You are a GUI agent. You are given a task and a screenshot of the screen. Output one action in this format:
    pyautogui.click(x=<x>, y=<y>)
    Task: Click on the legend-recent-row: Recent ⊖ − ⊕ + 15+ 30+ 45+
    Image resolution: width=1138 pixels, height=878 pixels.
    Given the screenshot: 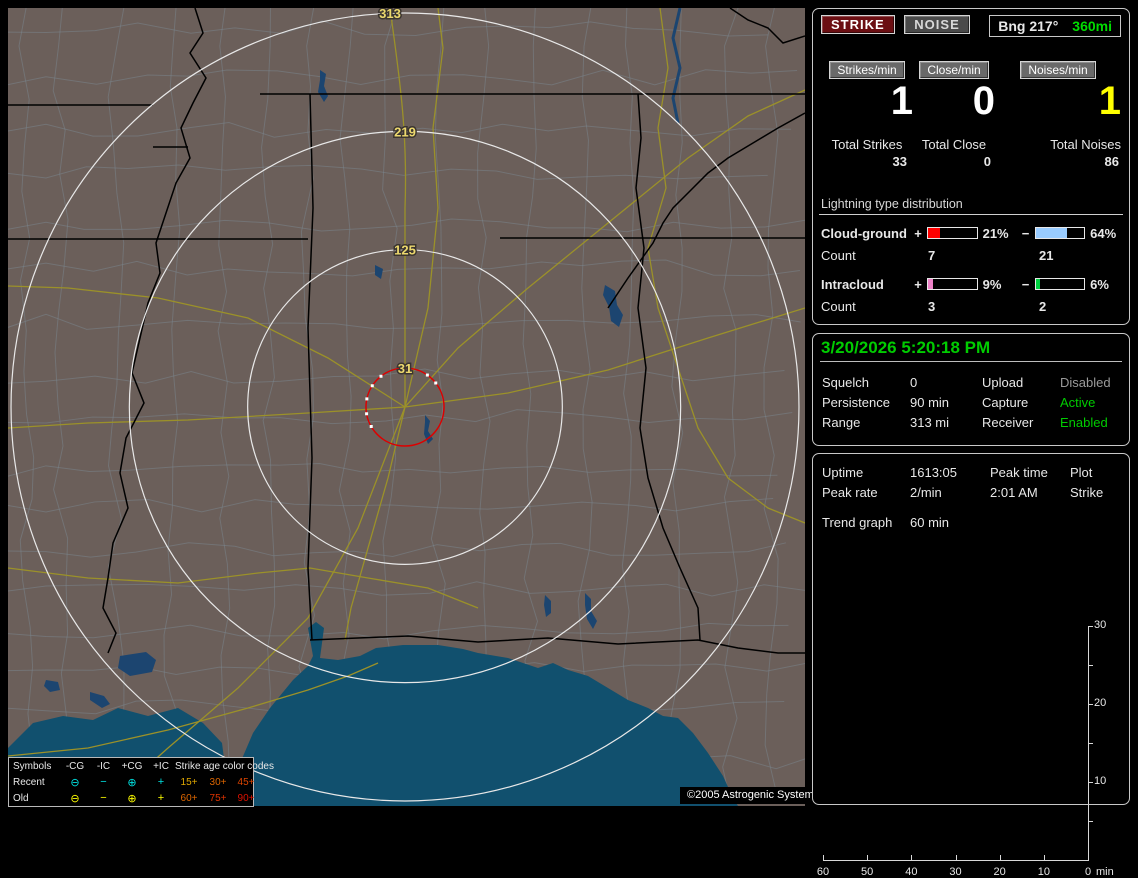 What is the action you would take?
    pyautogui.click(x=131, y=782)
    